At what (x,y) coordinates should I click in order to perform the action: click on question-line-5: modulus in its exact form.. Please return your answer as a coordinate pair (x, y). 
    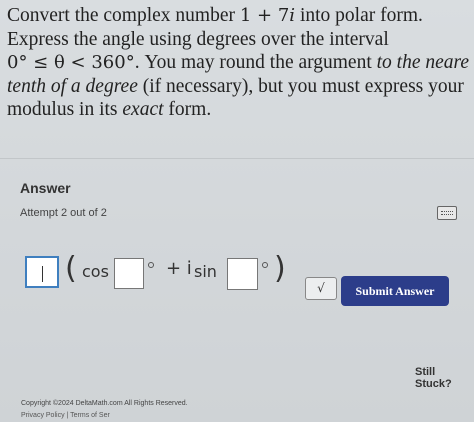
    Looking at the image, I should click on (109, 109).